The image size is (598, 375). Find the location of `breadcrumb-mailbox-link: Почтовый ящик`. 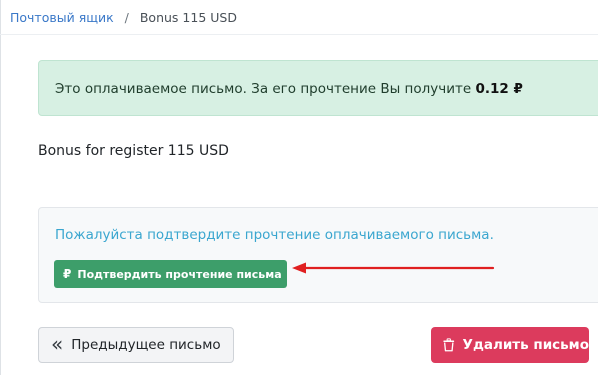

breadcrumb-mailbox-link: Почтовый ящик is located at coordinates (62, 17).